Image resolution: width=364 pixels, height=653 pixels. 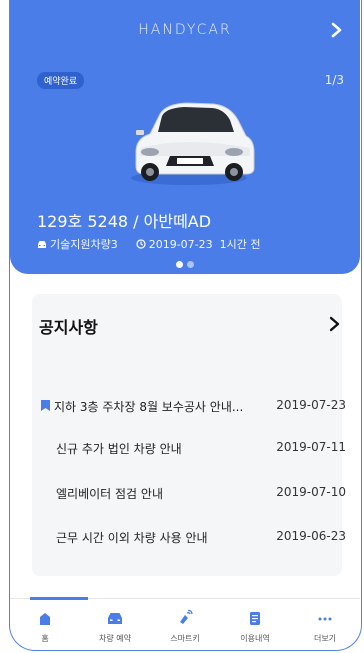 What do you see at coordinates (311, 405) in the screenshot?
I see `notice-item-date: 2019-07-23` at bounding box center [311, 405].